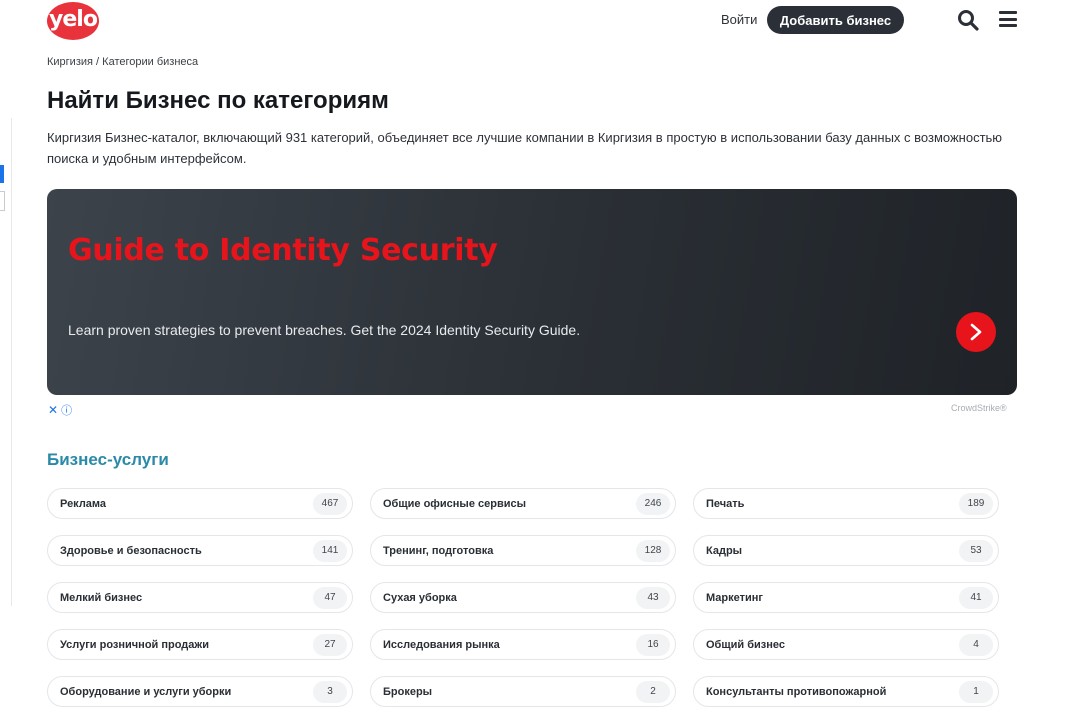 This screenshot has width=1080, height=713. Describe the element at coordinates (330, 644) in the screenshot. I see `category-count-badge: 27` at that location.